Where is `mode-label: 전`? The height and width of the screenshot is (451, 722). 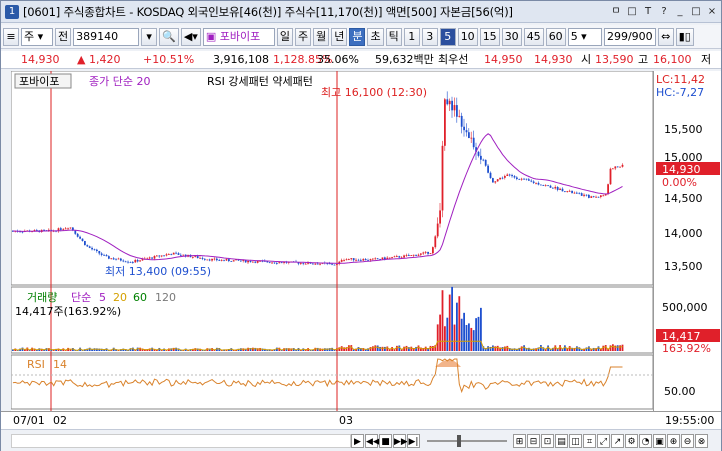 mode-label: 전 is located at coordinates (63, 36).